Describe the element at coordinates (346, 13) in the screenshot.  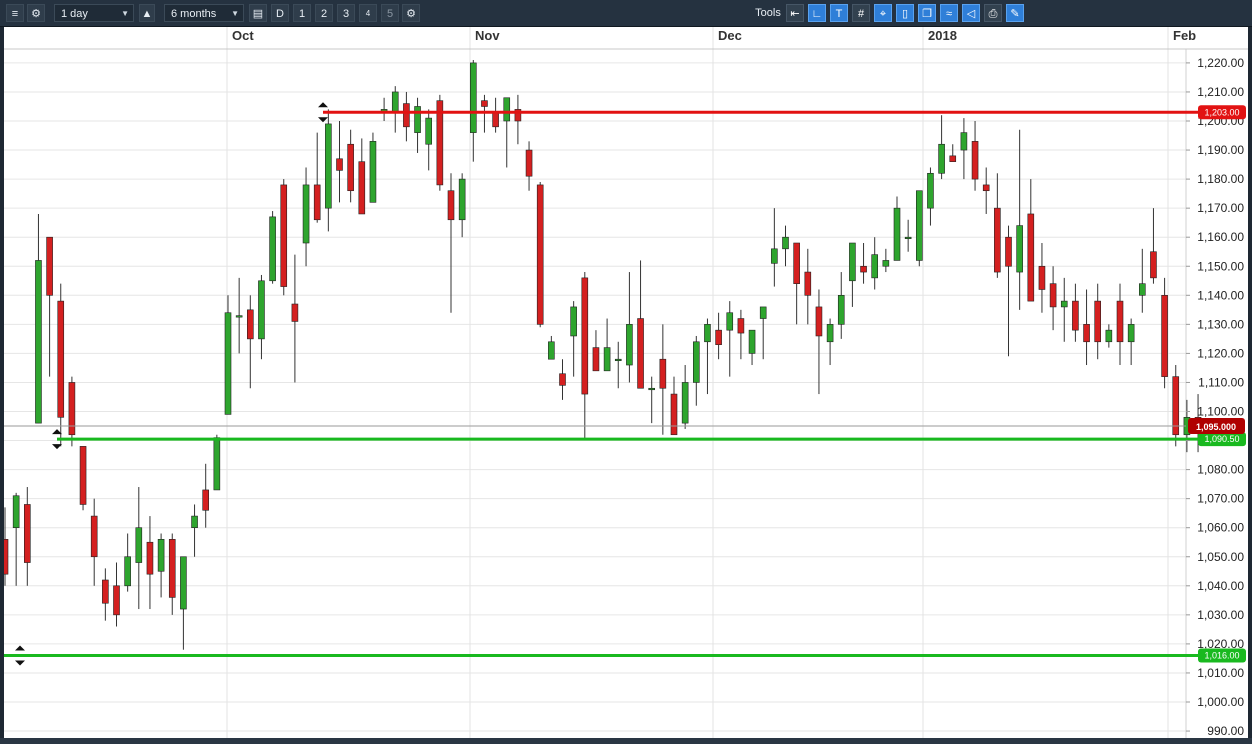
I see `layout-button-3: 3` at that location.